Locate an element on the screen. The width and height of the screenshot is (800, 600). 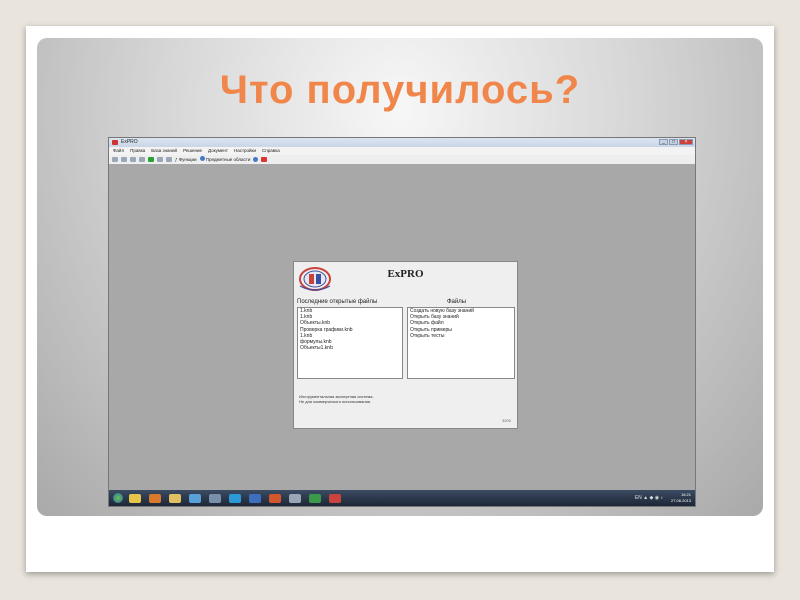
word-icon is located at coordinates (255, 498).